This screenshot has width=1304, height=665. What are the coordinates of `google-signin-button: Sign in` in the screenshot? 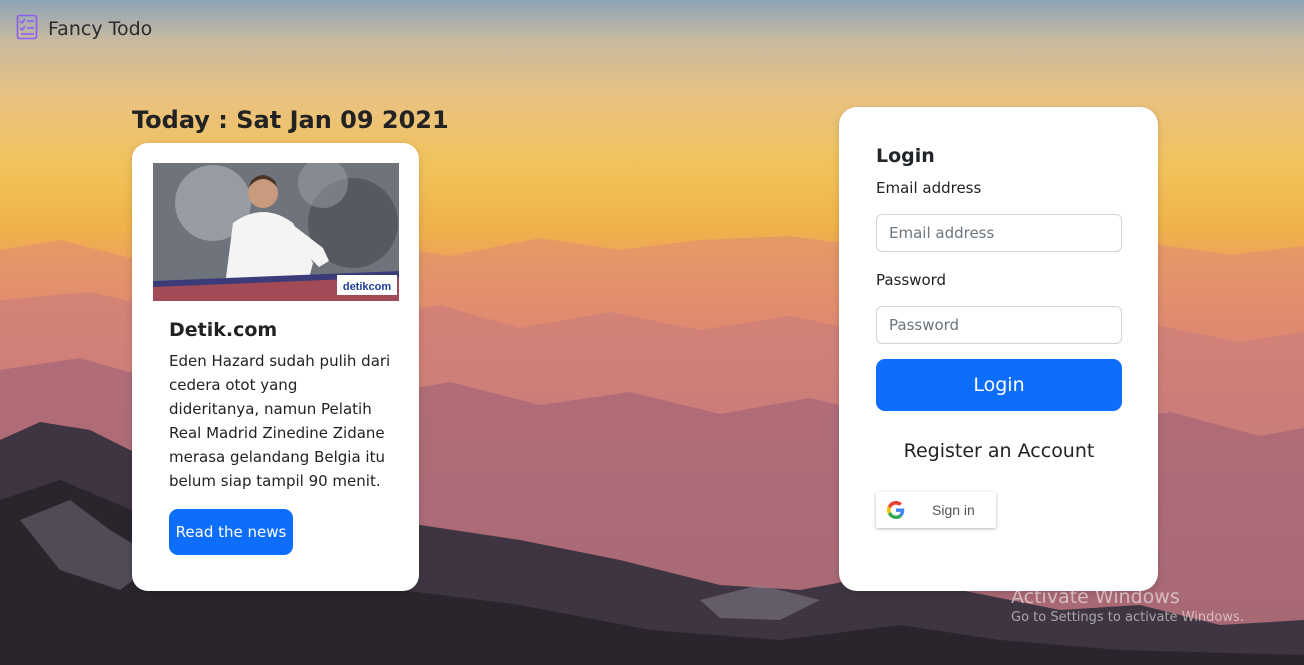 It's located at (936, 510).